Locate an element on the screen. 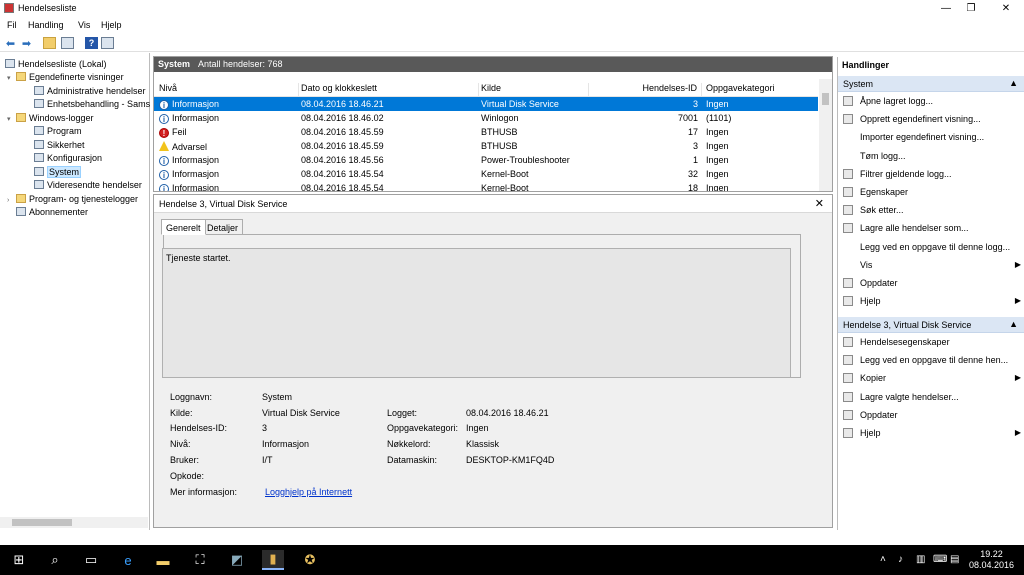 Image resolution: width=1024 pixels, height=575 pixels. cell-text: 7001 is located at coordinates (687, 118).